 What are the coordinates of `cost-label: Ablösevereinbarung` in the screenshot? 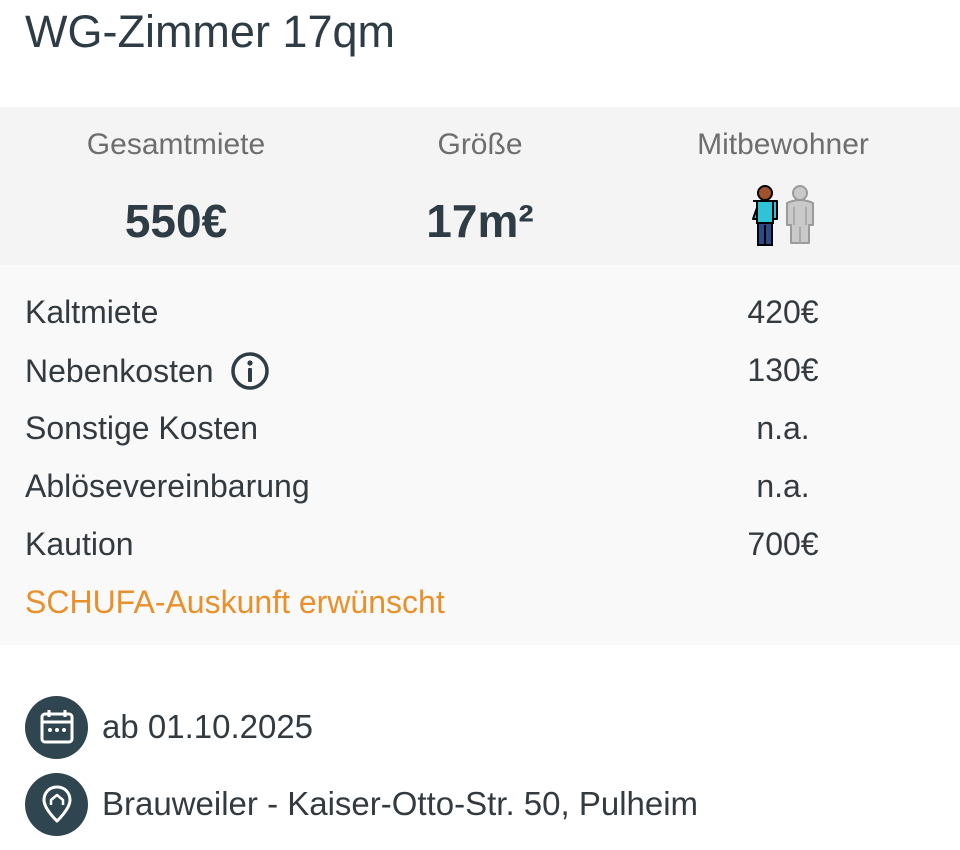 It's located at (167, 486).